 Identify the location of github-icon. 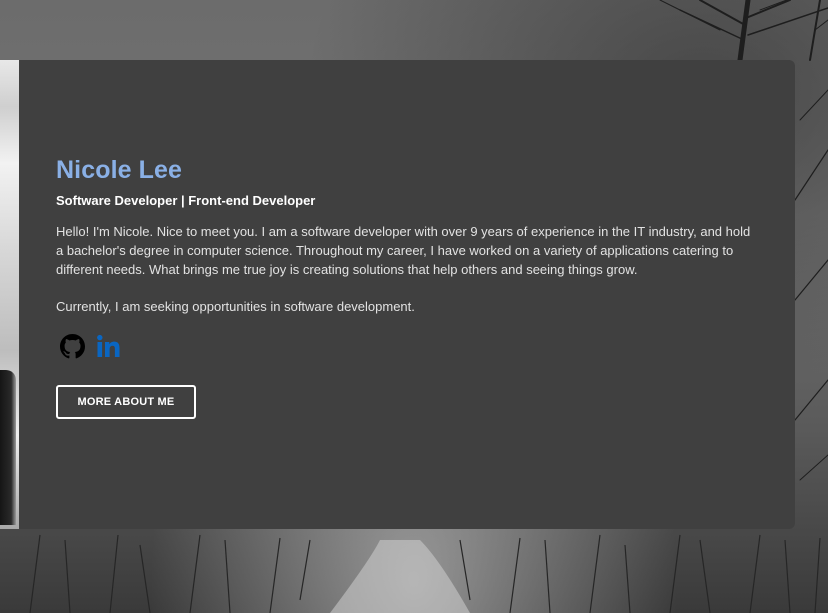
(72, 346).